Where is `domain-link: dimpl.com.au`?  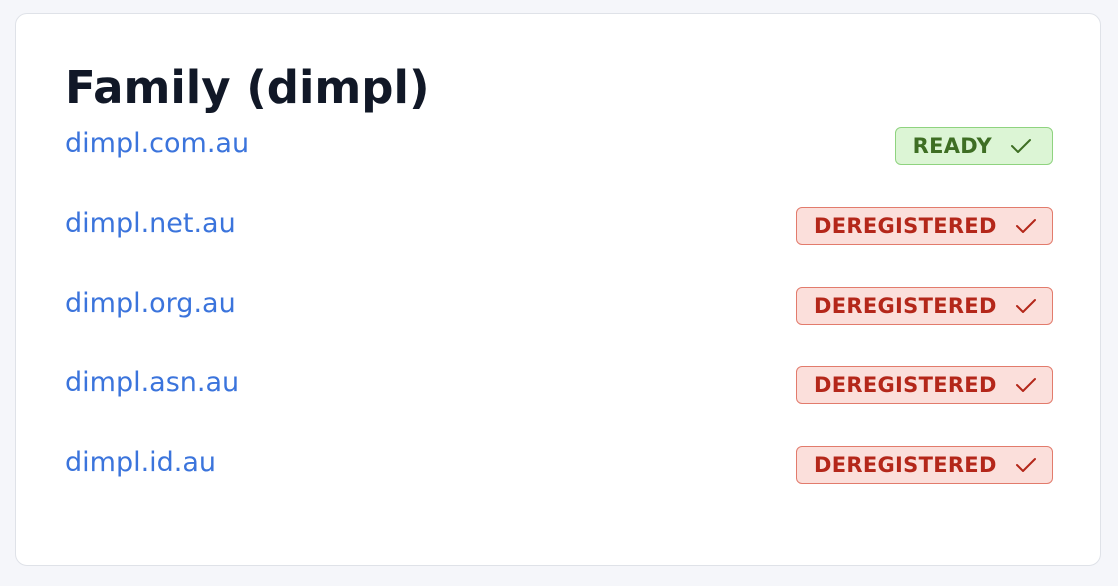
domain-link: dimpl.com.au is located at coordinates (157, 144).